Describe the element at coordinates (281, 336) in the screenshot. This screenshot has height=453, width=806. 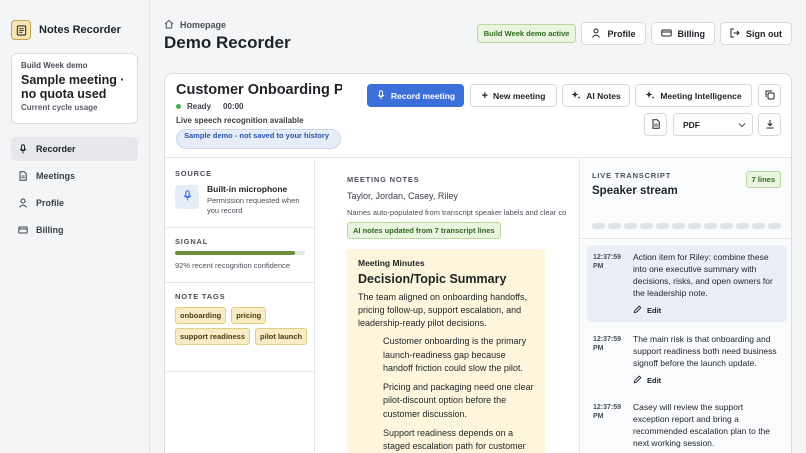
I see `tag-pilot-launch: pilot launch` at that location.